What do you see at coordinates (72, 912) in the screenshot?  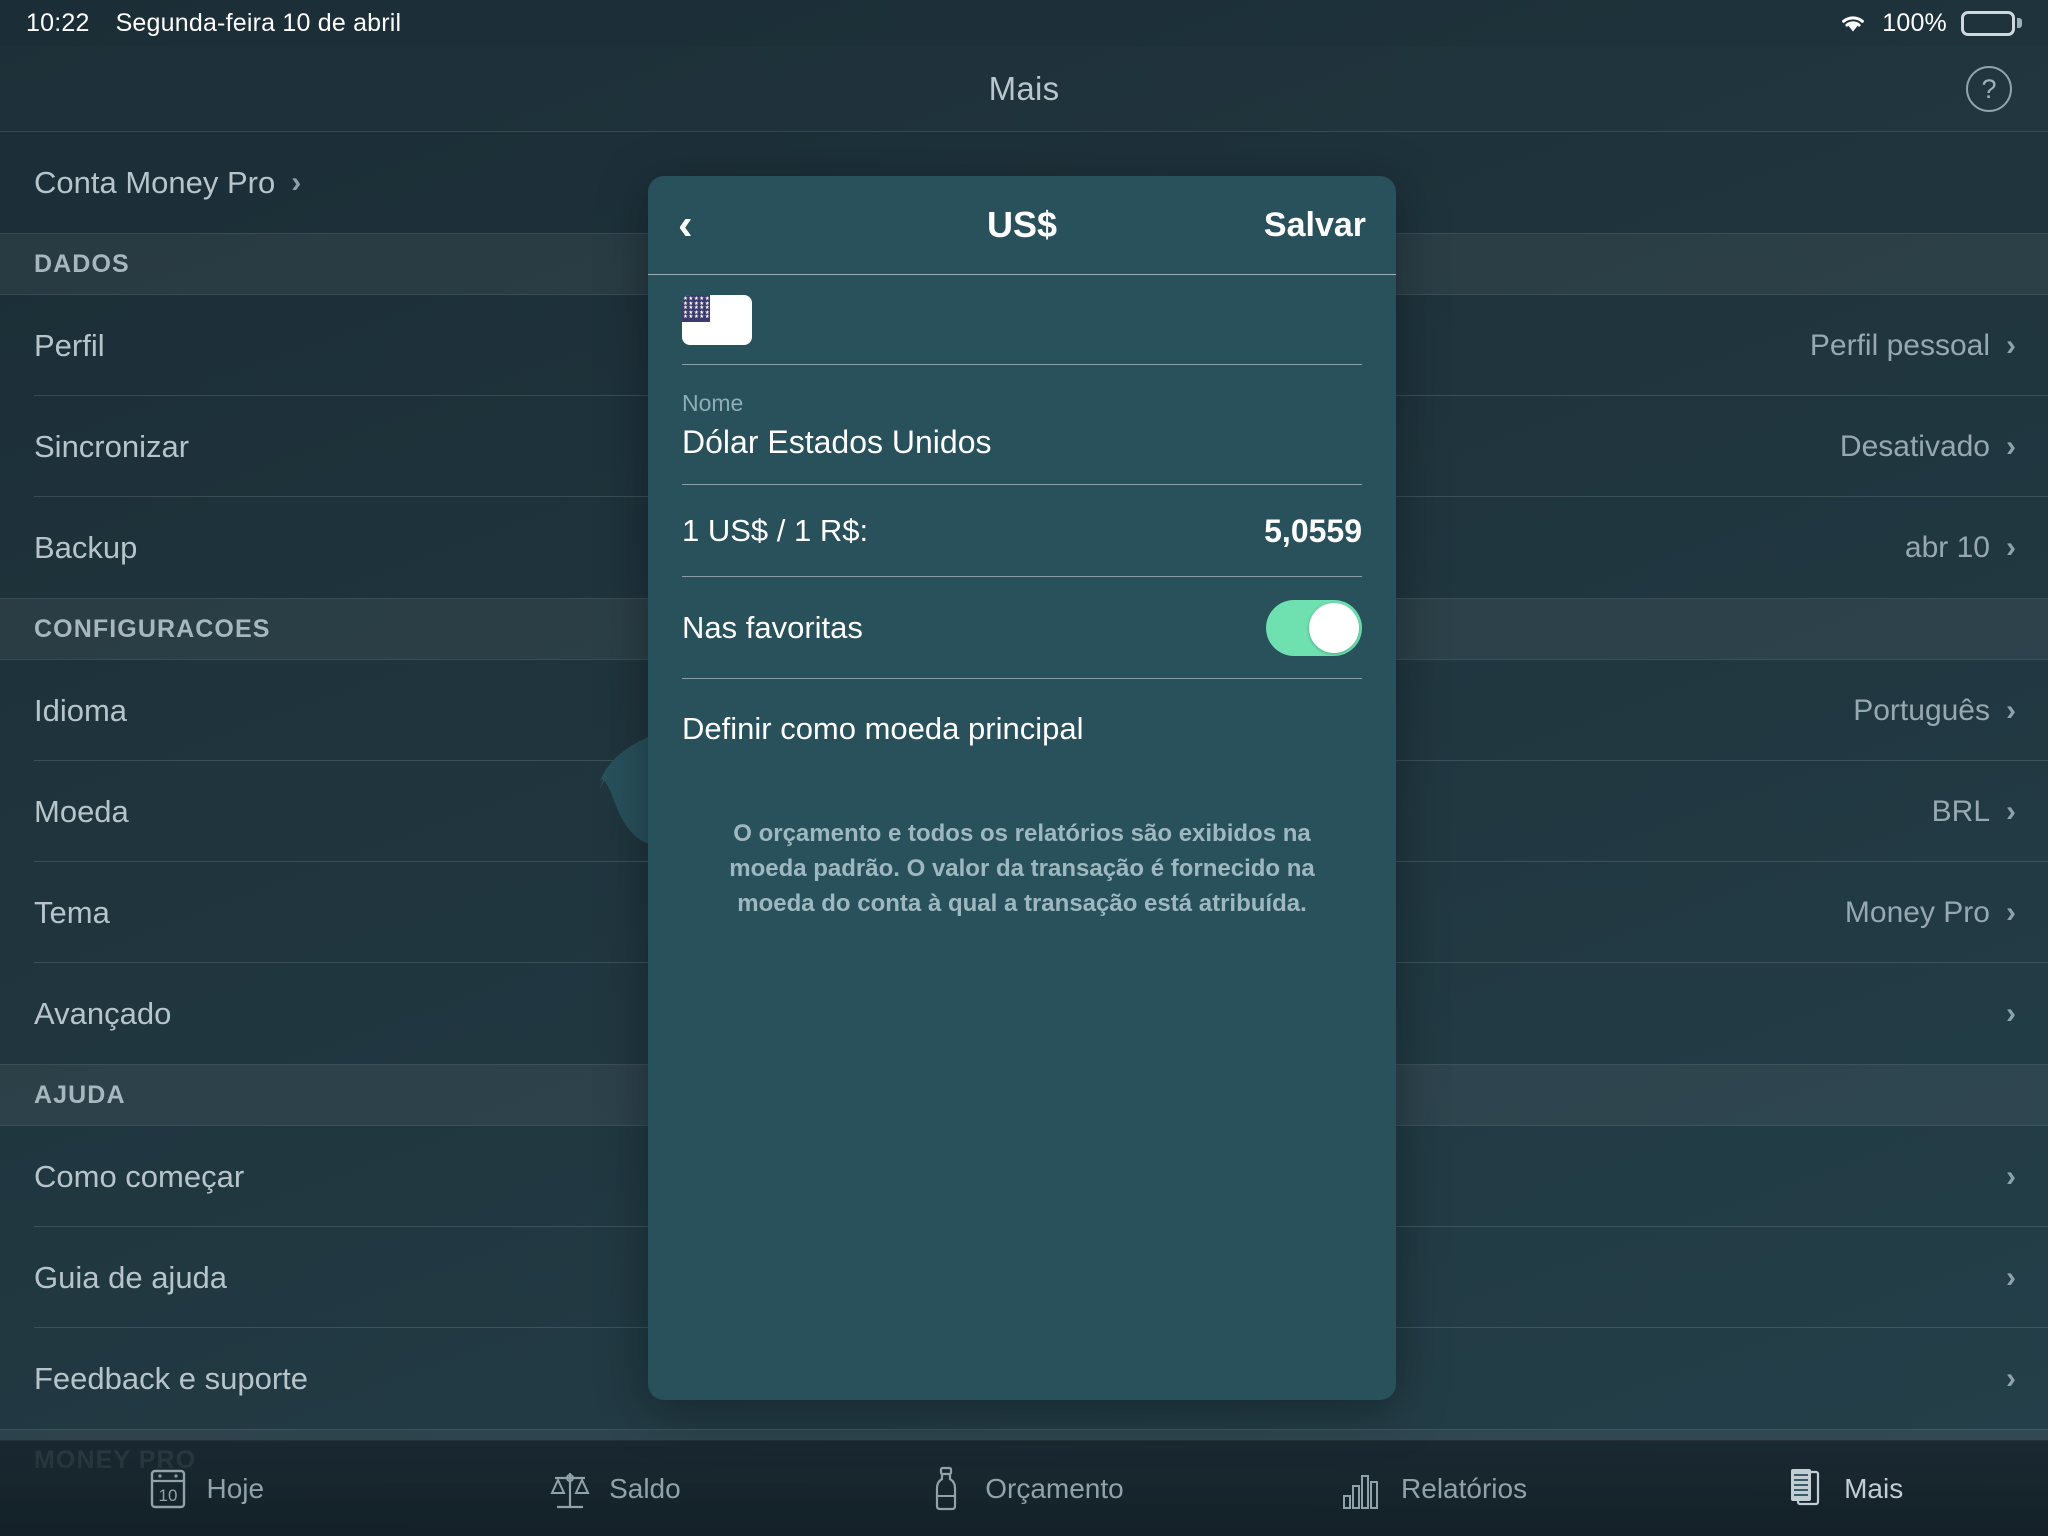 I see `row-label: Tema` at bounding box center [72, 912].